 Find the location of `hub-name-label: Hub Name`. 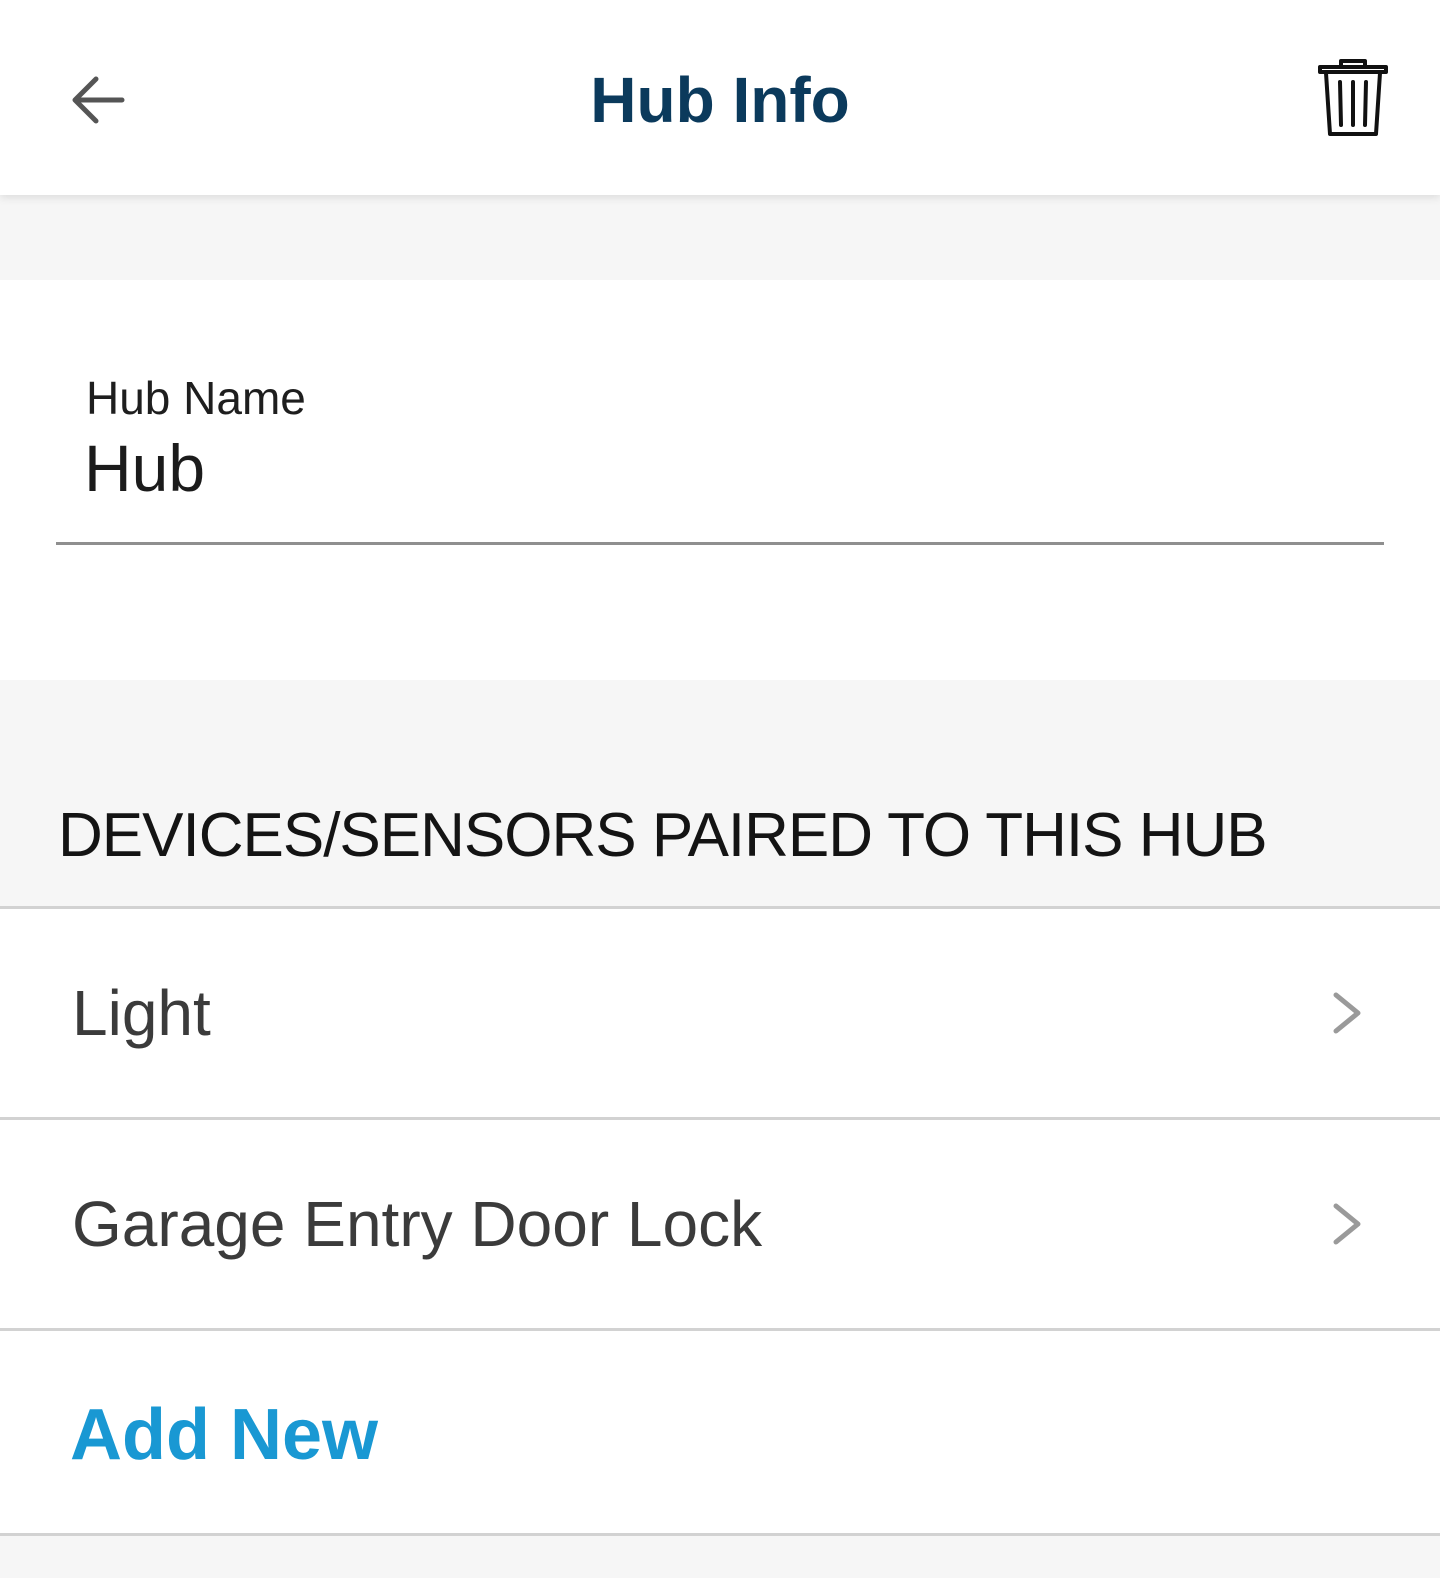

hub-name-label: Hub Name is located at coordinates (196, 398).